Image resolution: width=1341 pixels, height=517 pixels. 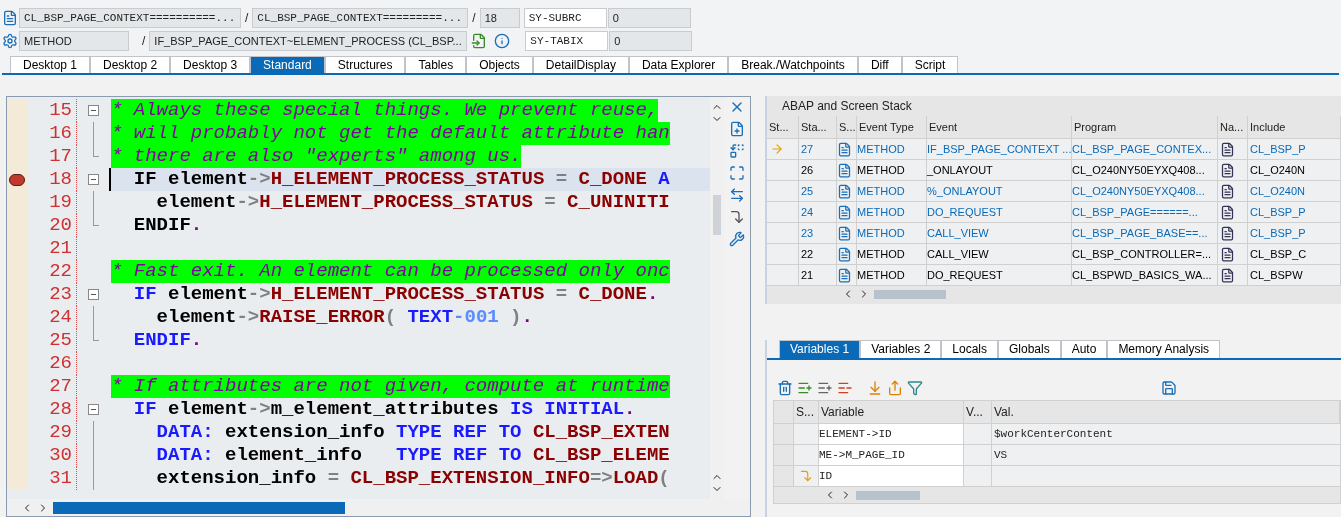 What do you see at coordinates (502, 41) in the screenshot?
I see `info-icon` at bounding box center [502, 41].